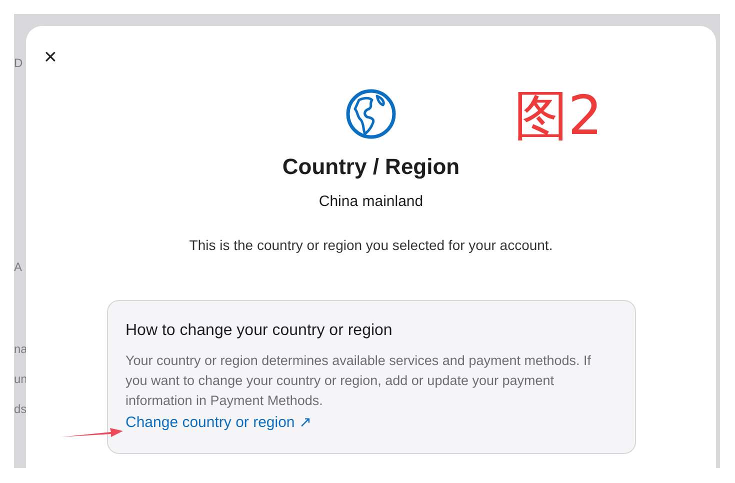 This screenshot has width=735, height=483. What do you see at coordinates (371, 245) in the screenshot?
I see `description-text: This is the country or region you selected for your account.` at bounding box center [371, 245].